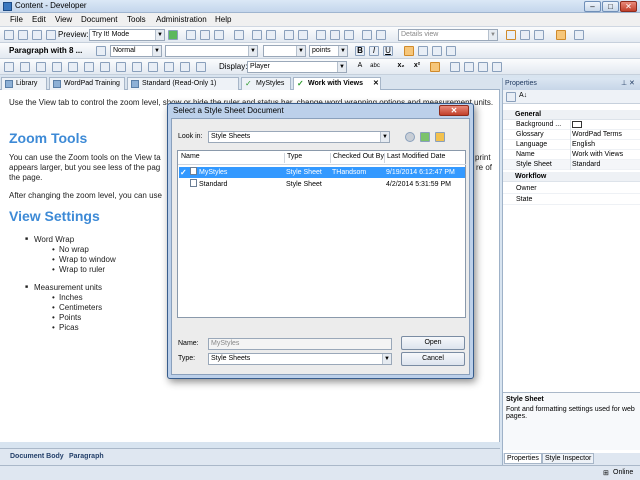 This screenshot has width=640, height=480. What do you see at coordinates (375, 67) in the screenshot?
I see `strikethrough-icon: abc` at bounding box center [375, 67].